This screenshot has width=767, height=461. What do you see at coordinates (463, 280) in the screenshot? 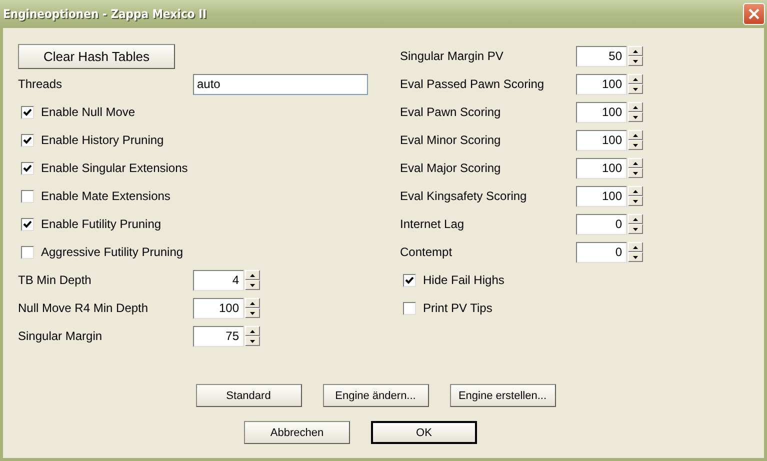
I see `checkbox-label: Hide Fail Highs` at bounding box center [463, 280].